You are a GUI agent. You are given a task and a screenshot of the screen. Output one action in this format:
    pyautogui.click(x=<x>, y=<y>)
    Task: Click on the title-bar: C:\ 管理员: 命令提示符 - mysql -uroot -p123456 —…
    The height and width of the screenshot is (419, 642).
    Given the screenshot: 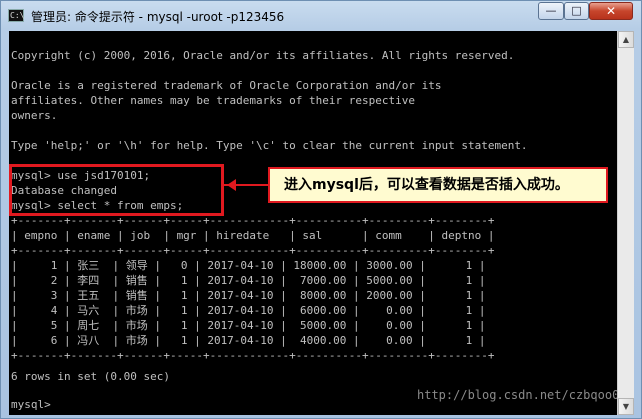 What is the action you would take?
    pyautogui.click(x=321, y=16)
    